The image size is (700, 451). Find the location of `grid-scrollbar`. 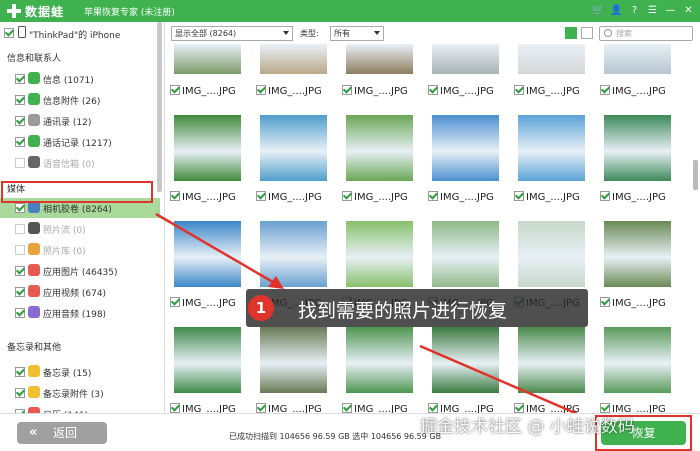

grid-scrollbar is located at coordinates (695, 175).